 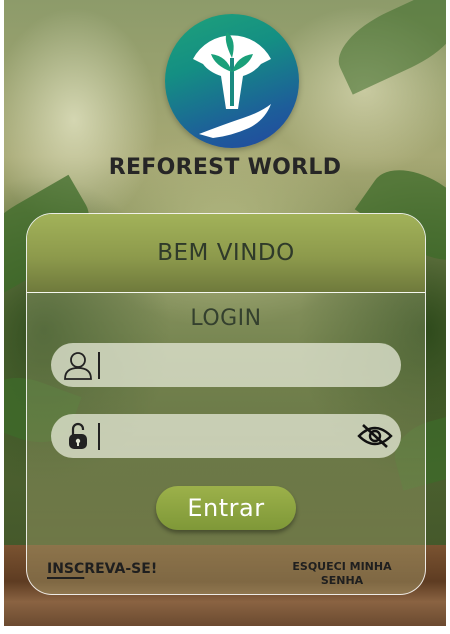 I want to click on card-header: BEM VINDO, so click(x=226, y=253).